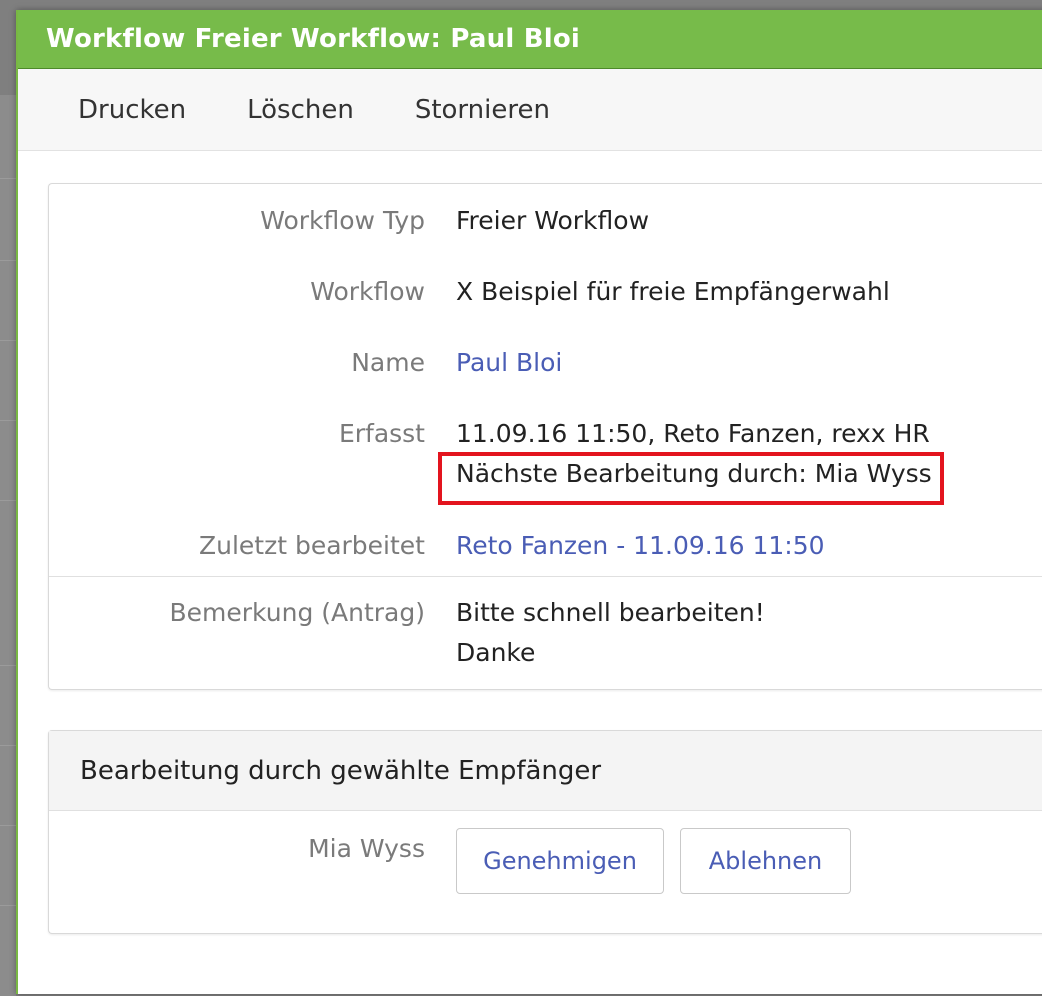 This screenshot has height=996, width=1042. What do you see at coordinates (691, 478) in the screenshot?
I see `highlight-annotation` at bounding box center [691, 478].